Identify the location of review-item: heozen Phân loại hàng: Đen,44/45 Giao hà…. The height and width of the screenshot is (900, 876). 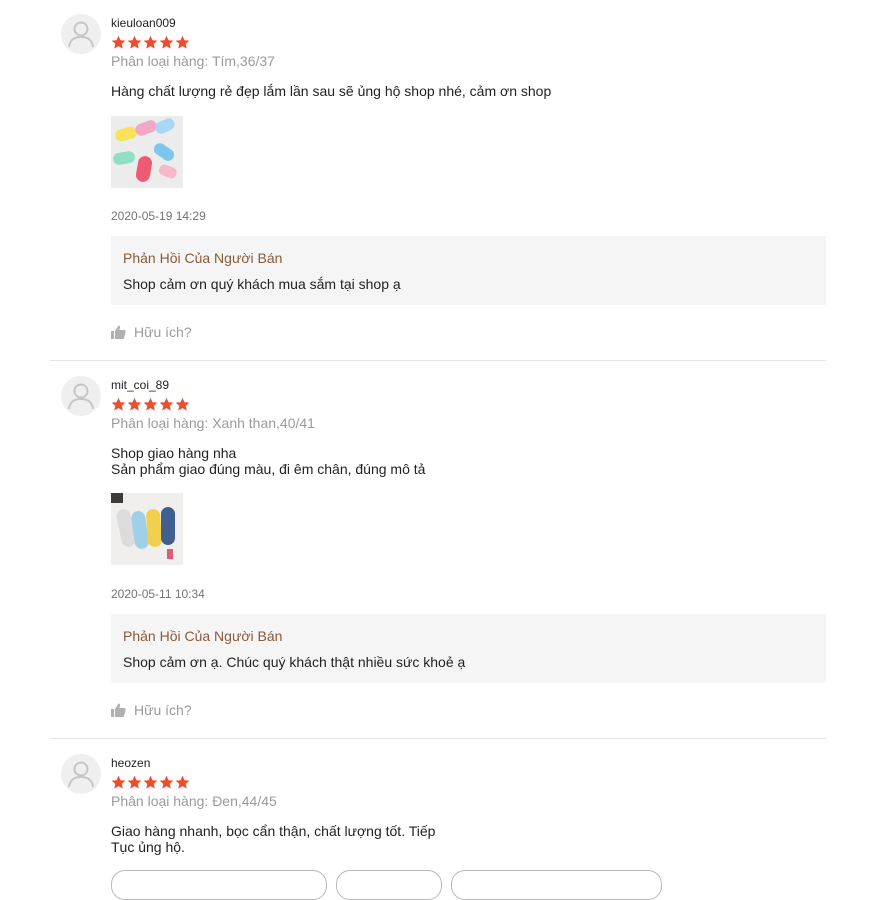
(438, 808).